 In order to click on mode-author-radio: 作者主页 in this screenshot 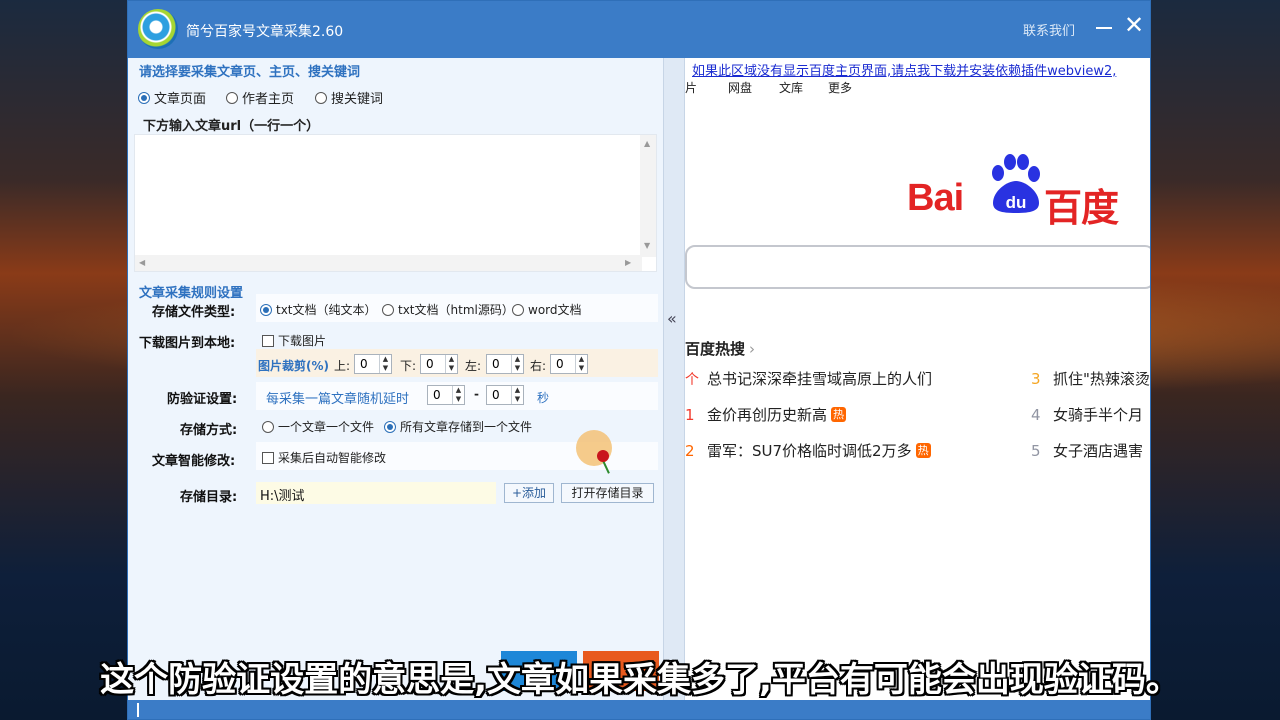, I will do `click(260, 97)`.